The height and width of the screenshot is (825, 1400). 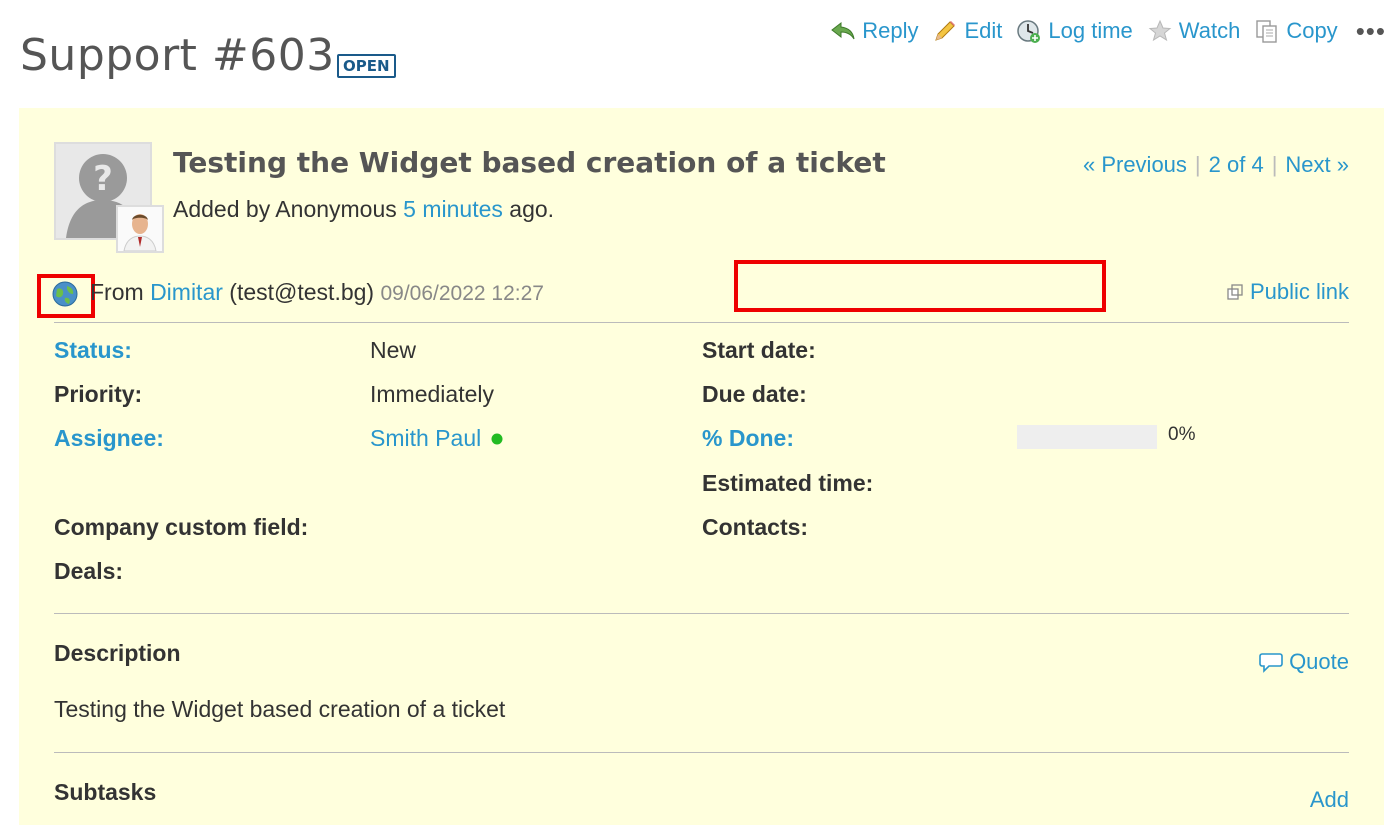 I want to click on person-photo-icon, so click(x=140, y=229).